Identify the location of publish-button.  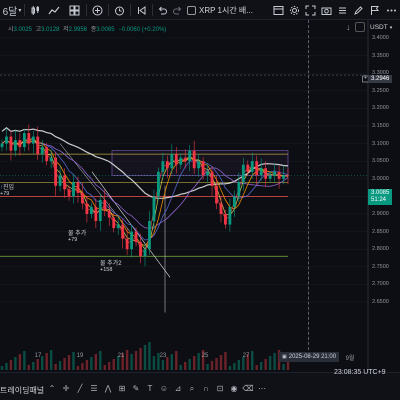
(358, 10).